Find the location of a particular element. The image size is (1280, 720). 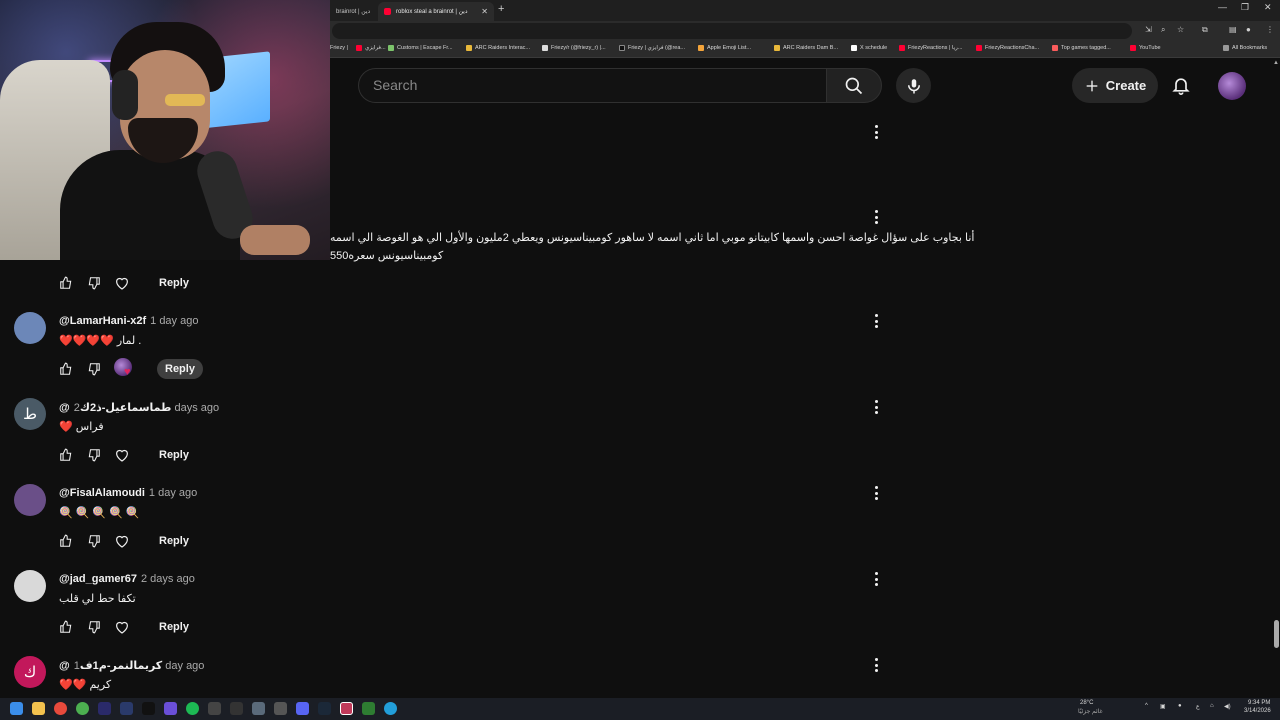

sidebar-icon: ▤ is located at coordinates (1233, 29).